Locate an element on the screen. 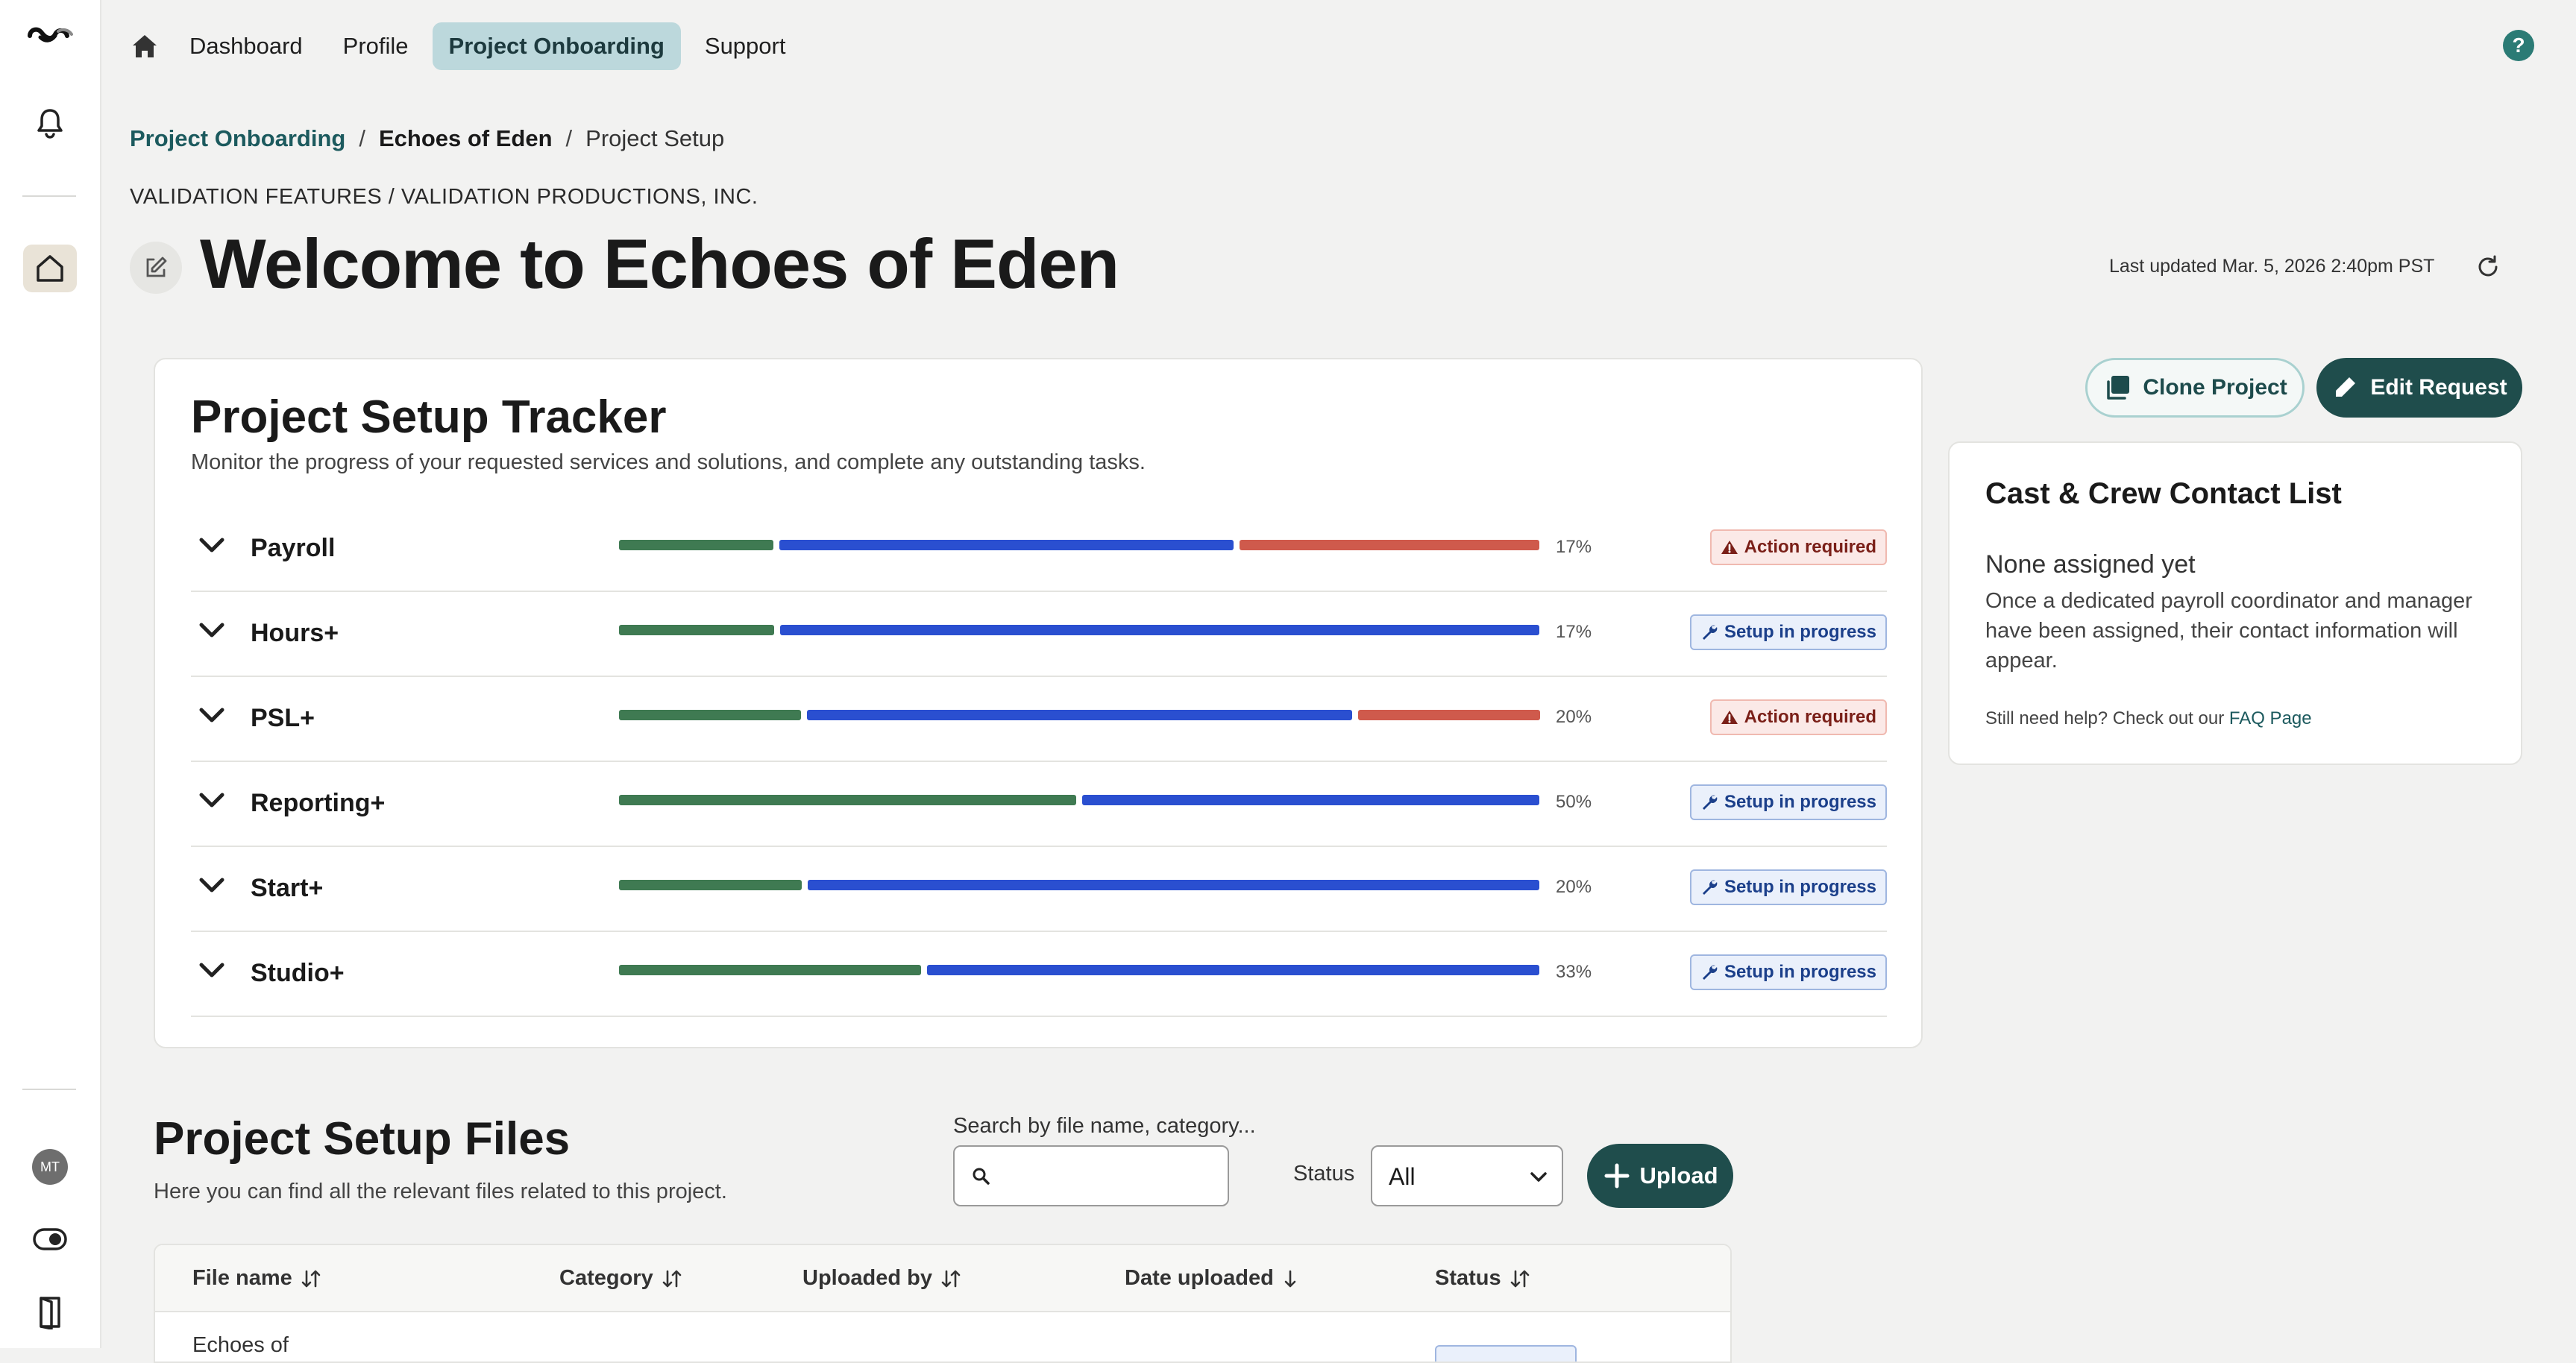  search-input is located at coordinates (1091, 1175).